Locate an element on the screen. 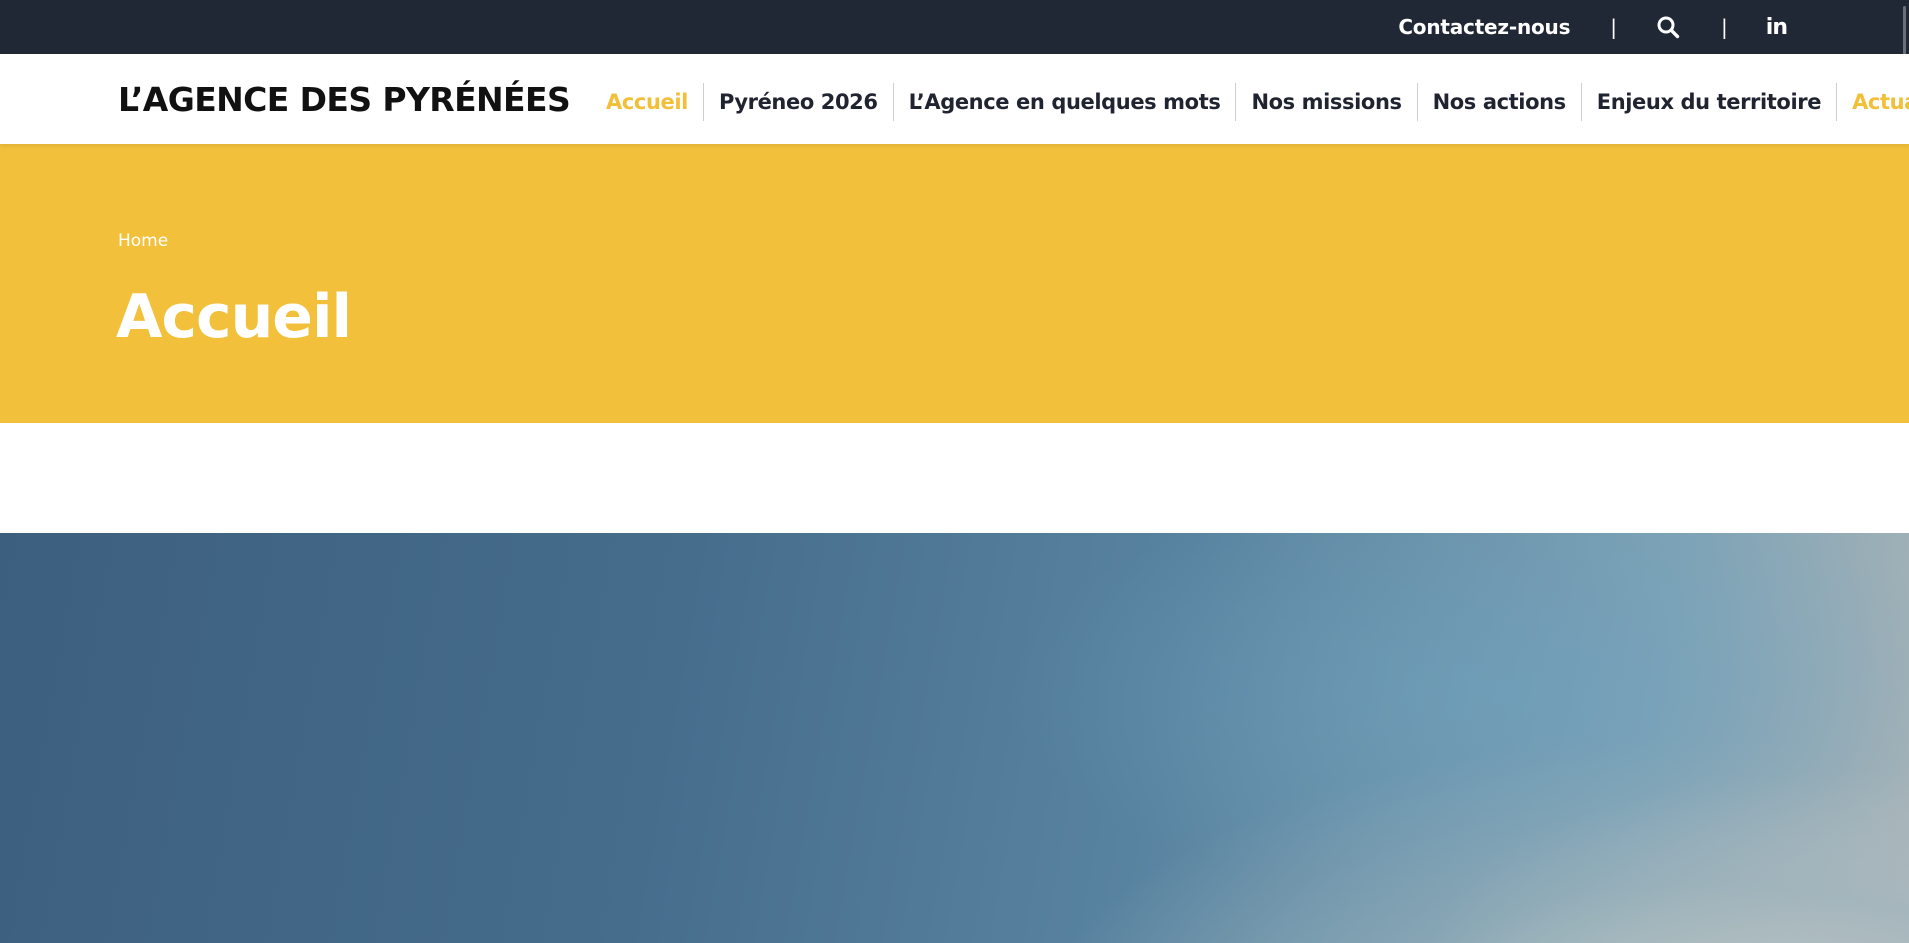 Image resolution: width=1909 pixels, height=943 pixels. nav-item-missions: Nos missions is located at coordinates (1325, 102).